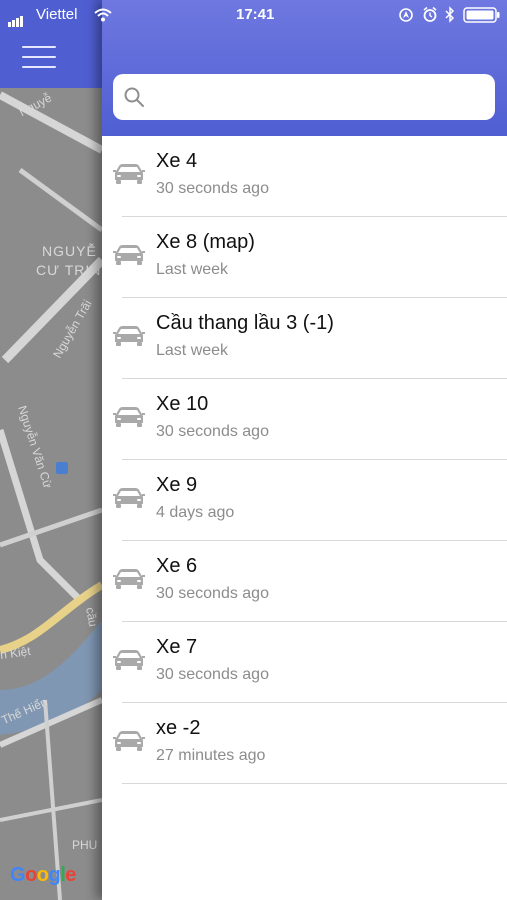  I want to click on vehicle-name: xe -2, so click(178, 728).